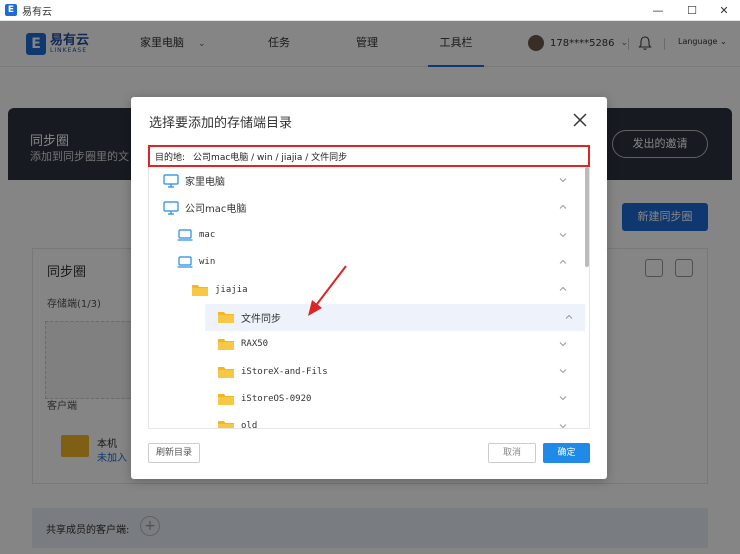 Image resolution: width=740 pixels, height=554 pixels. I want to click on tree-row-label: jiajia, so click(231, 289).